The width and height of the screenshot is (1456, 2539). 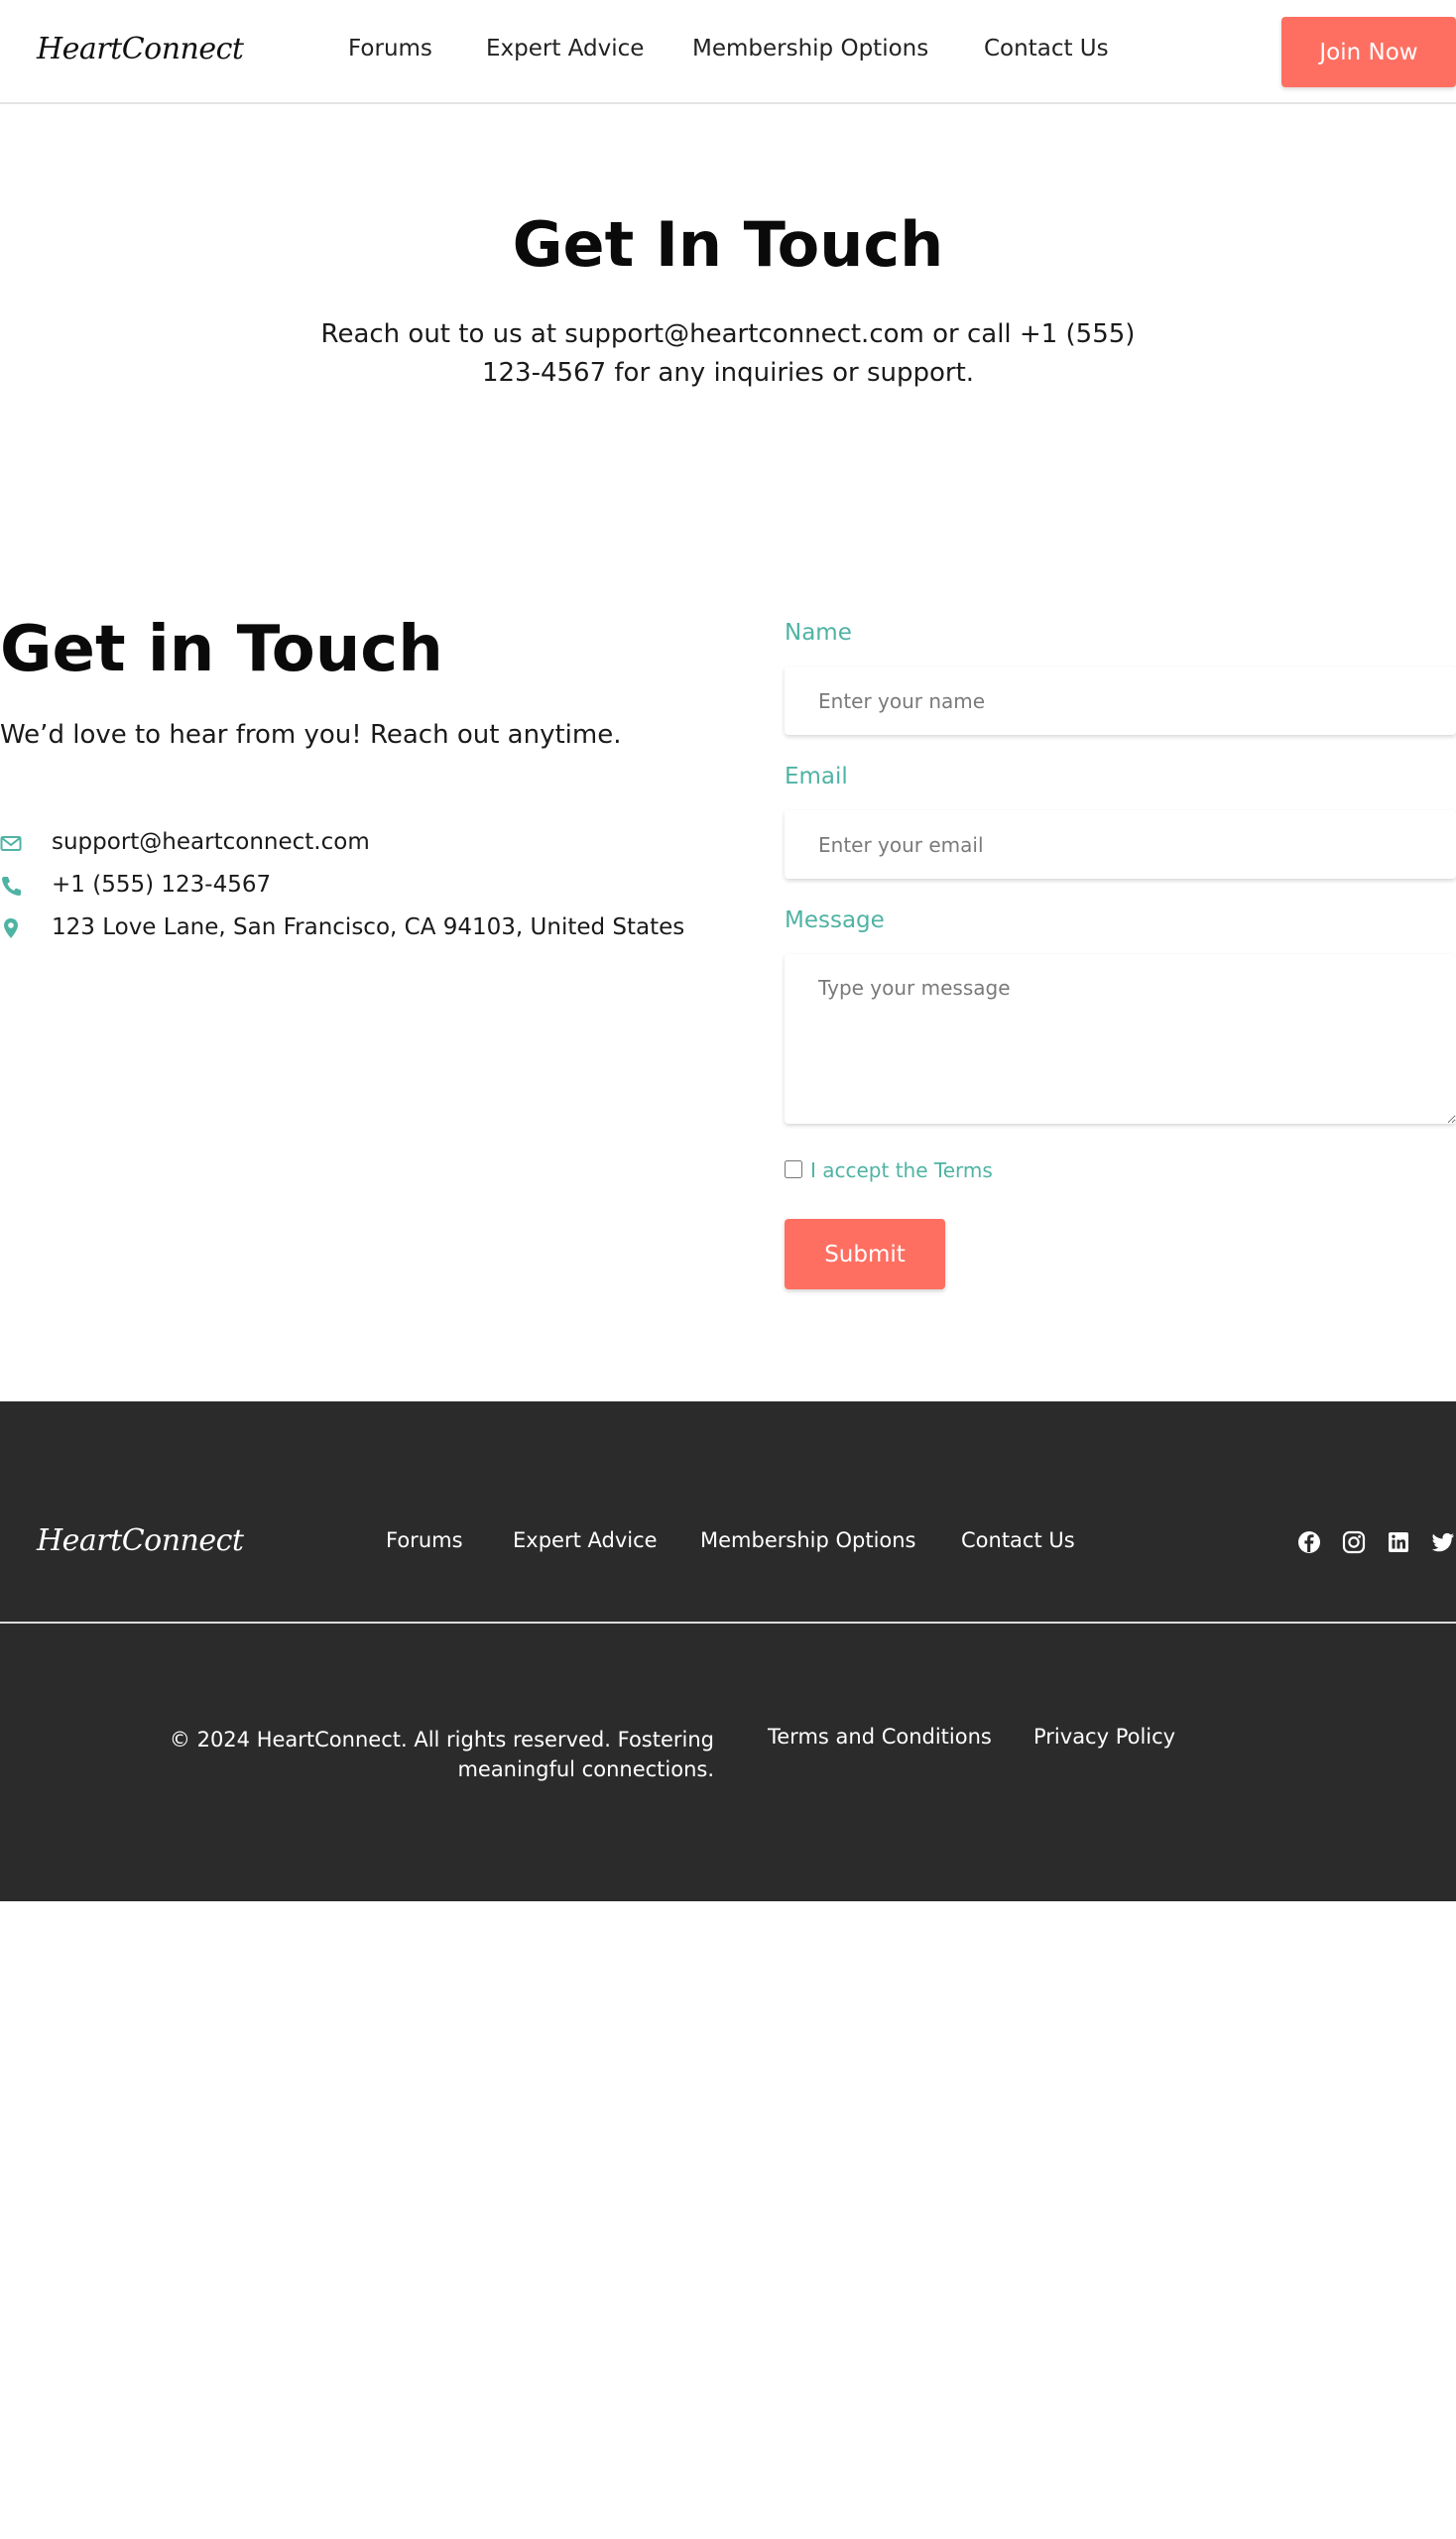 What do you see at coordinates (161, 885) in the screenshot?
I see `contact-phone: +1 (555) 123-4567` at bounding box center [161, 885].